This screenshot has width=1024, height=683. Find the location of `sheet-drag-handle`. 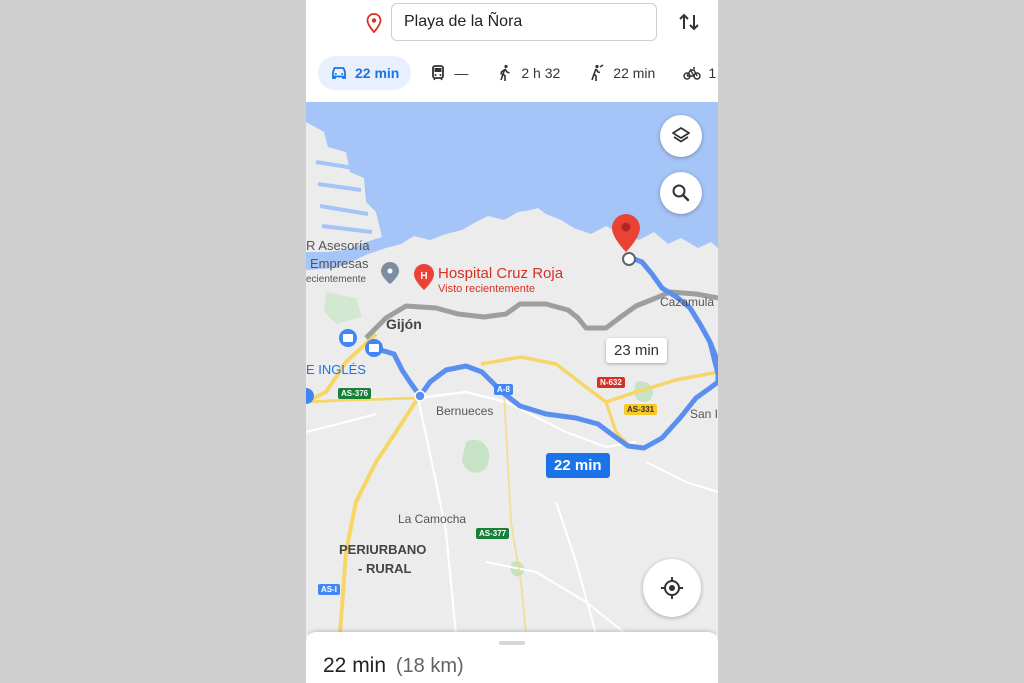

sheet-drag-handle is located at coordinates (512, 643).